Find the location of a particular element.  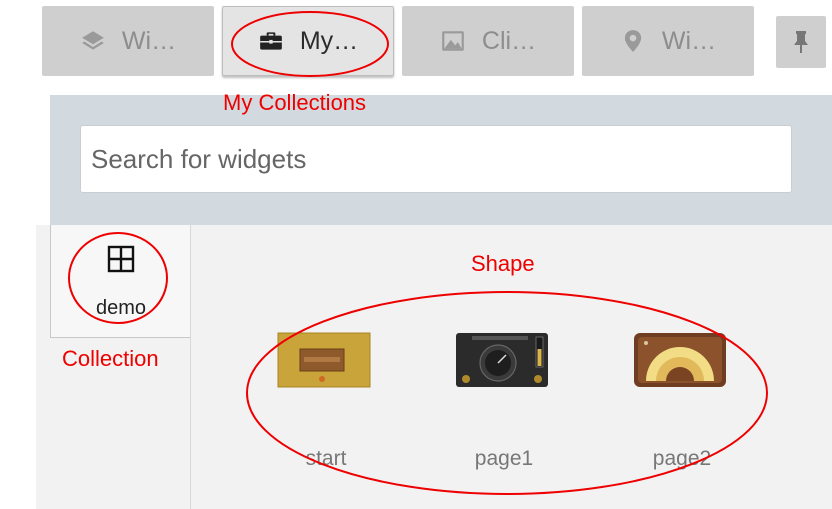

annotation-collection: Collection is located at coordinates (110, 358).